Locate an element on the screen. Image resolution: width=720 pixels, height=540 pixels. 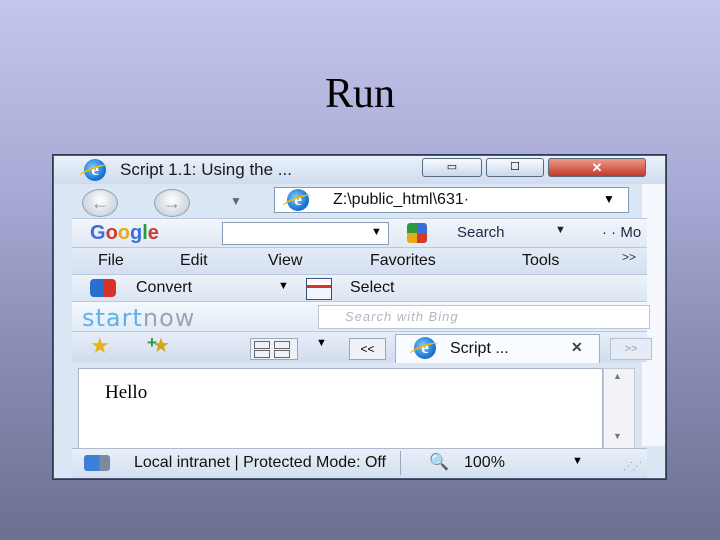
google-logo-letter: g is located at coordinates (136, 233).